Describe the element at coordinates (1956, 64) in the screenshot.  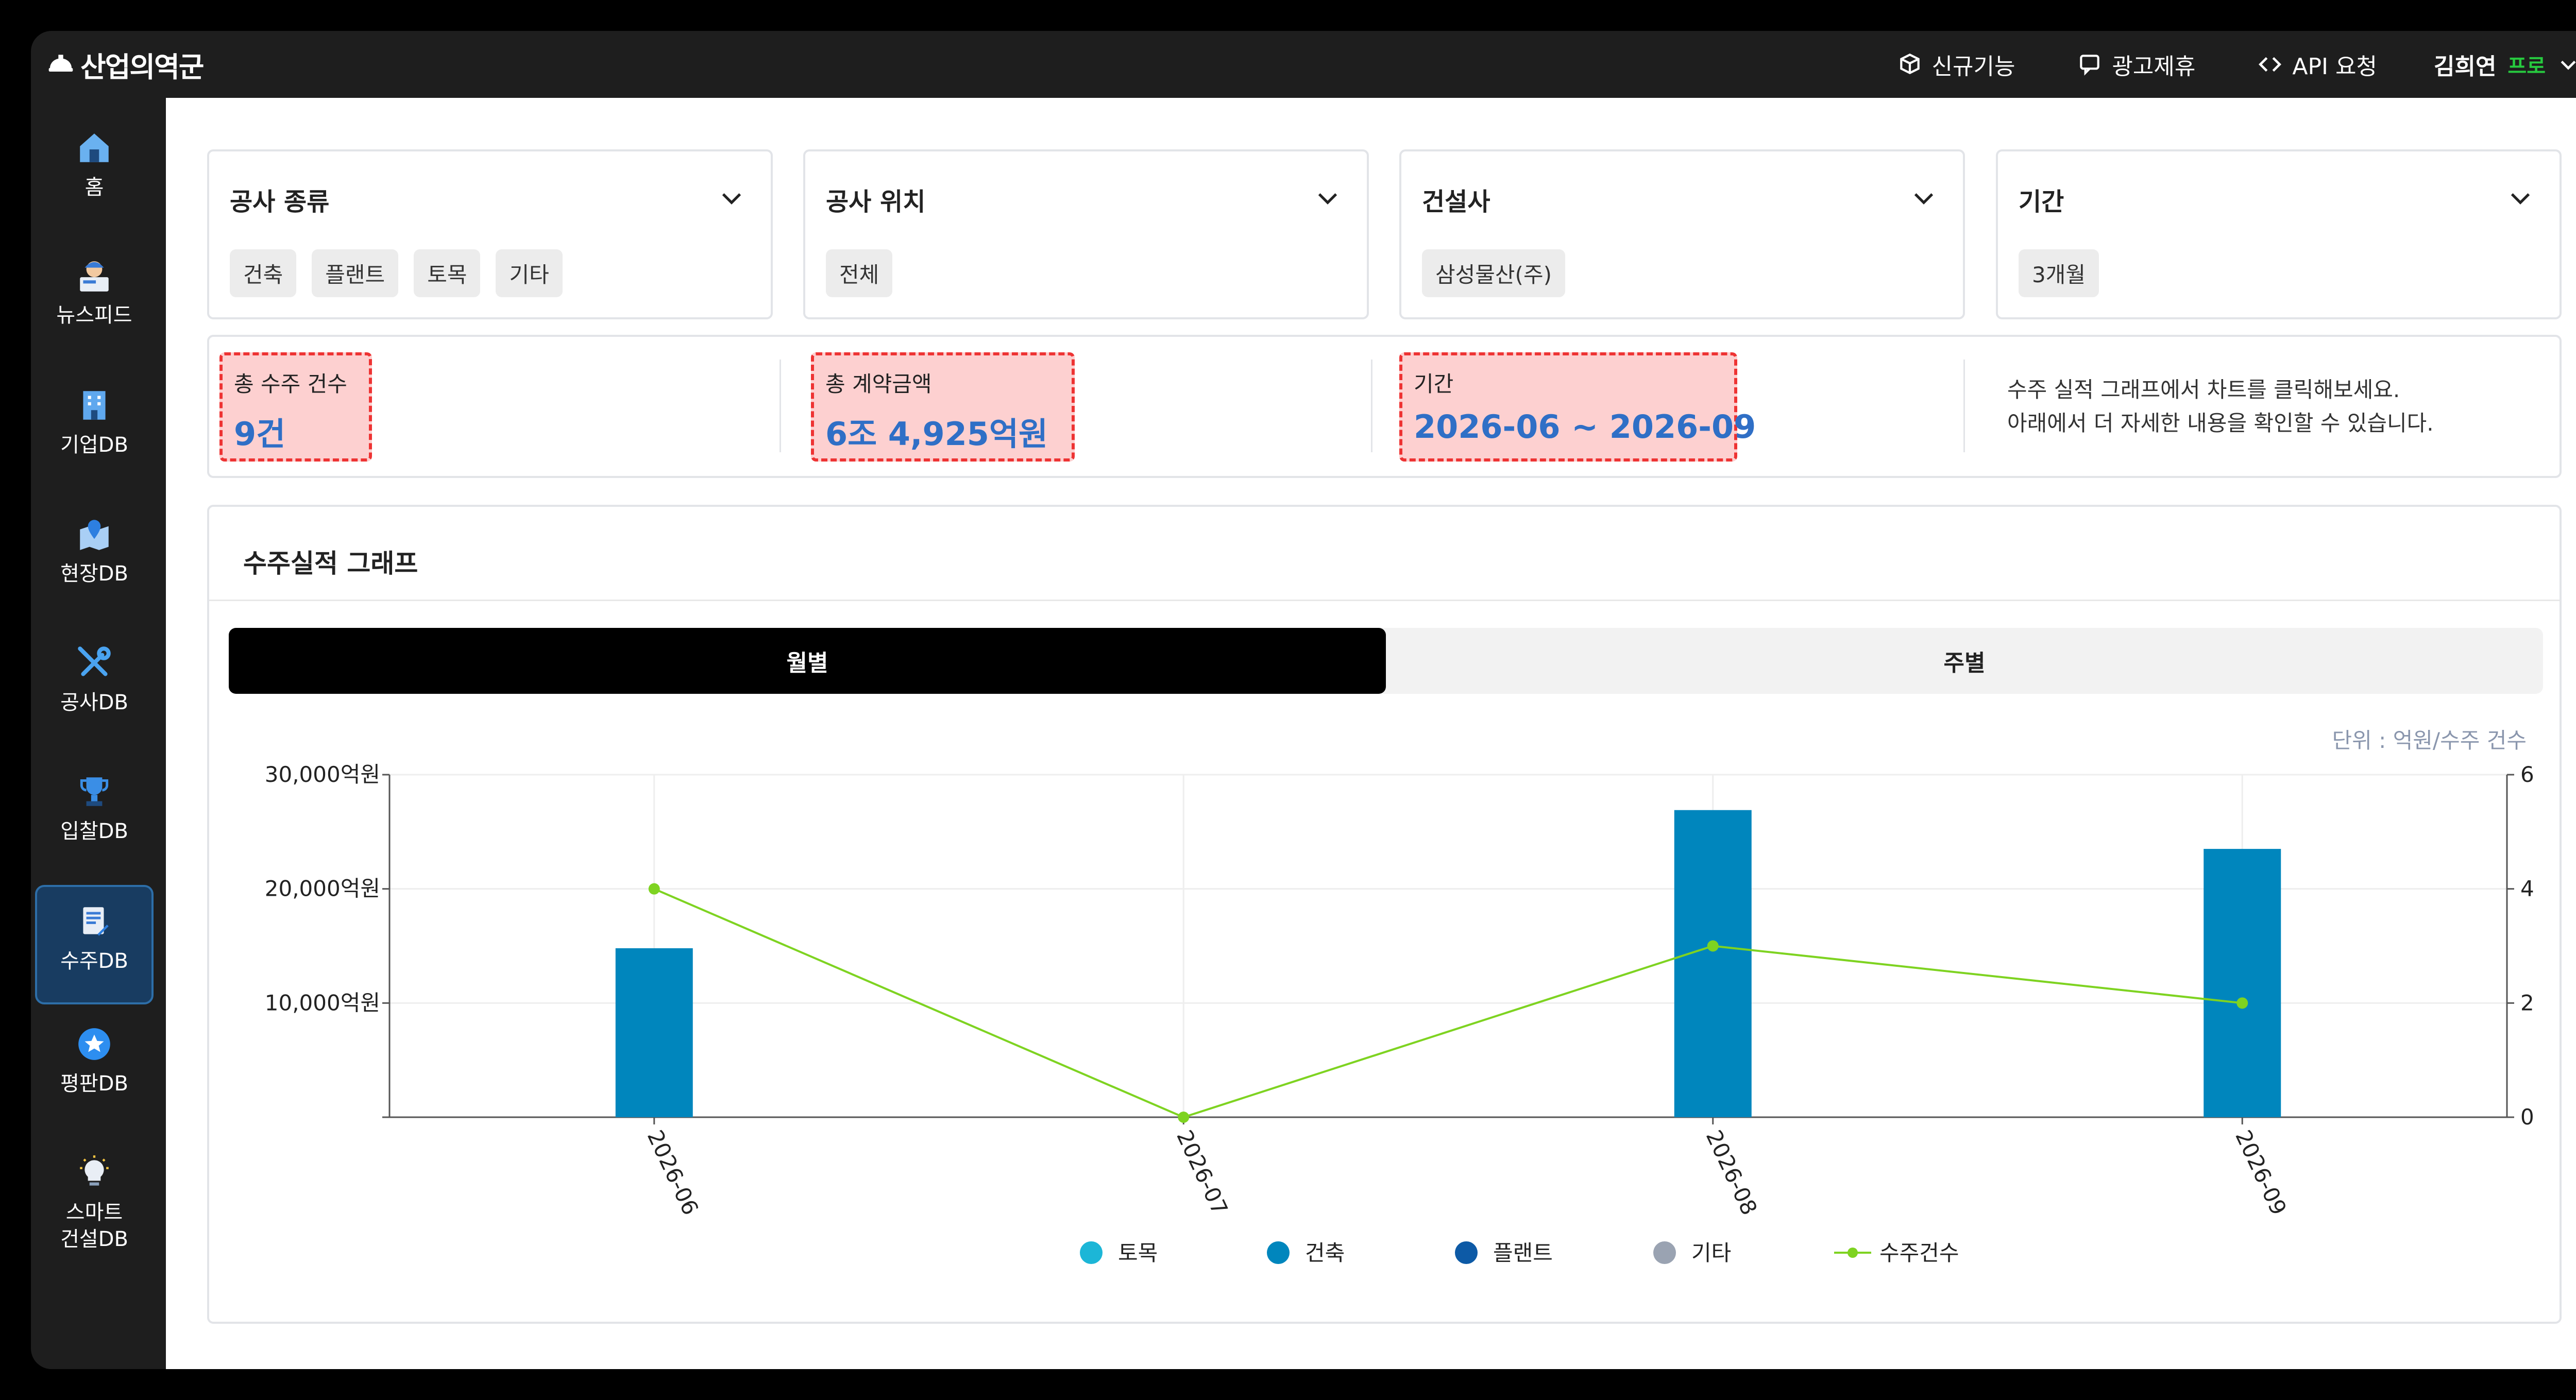
I see `nav-new-features: 신규기능` at that location.